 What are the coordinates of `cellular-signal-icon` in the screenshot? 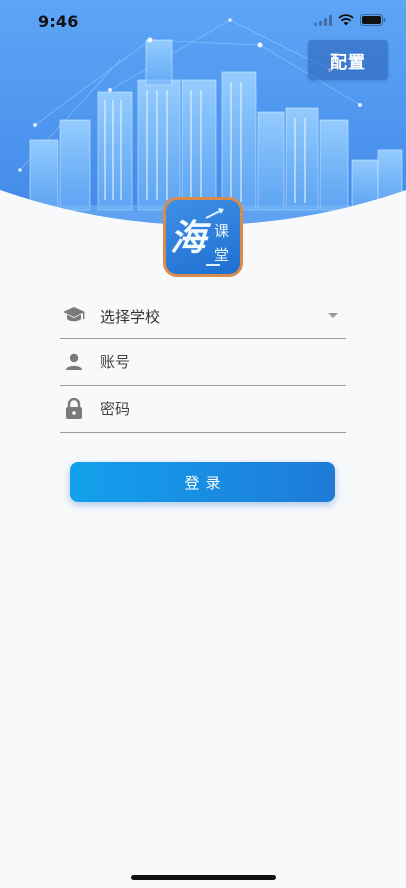 It's located at (323, 20).